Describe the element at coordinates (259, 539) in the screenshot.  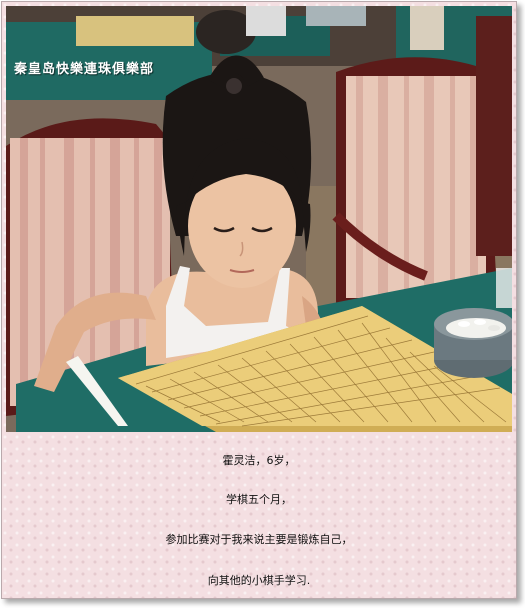
I see `caption-line-competition: 参加比赛对于我来说主要是锻炼自己，` at that location.